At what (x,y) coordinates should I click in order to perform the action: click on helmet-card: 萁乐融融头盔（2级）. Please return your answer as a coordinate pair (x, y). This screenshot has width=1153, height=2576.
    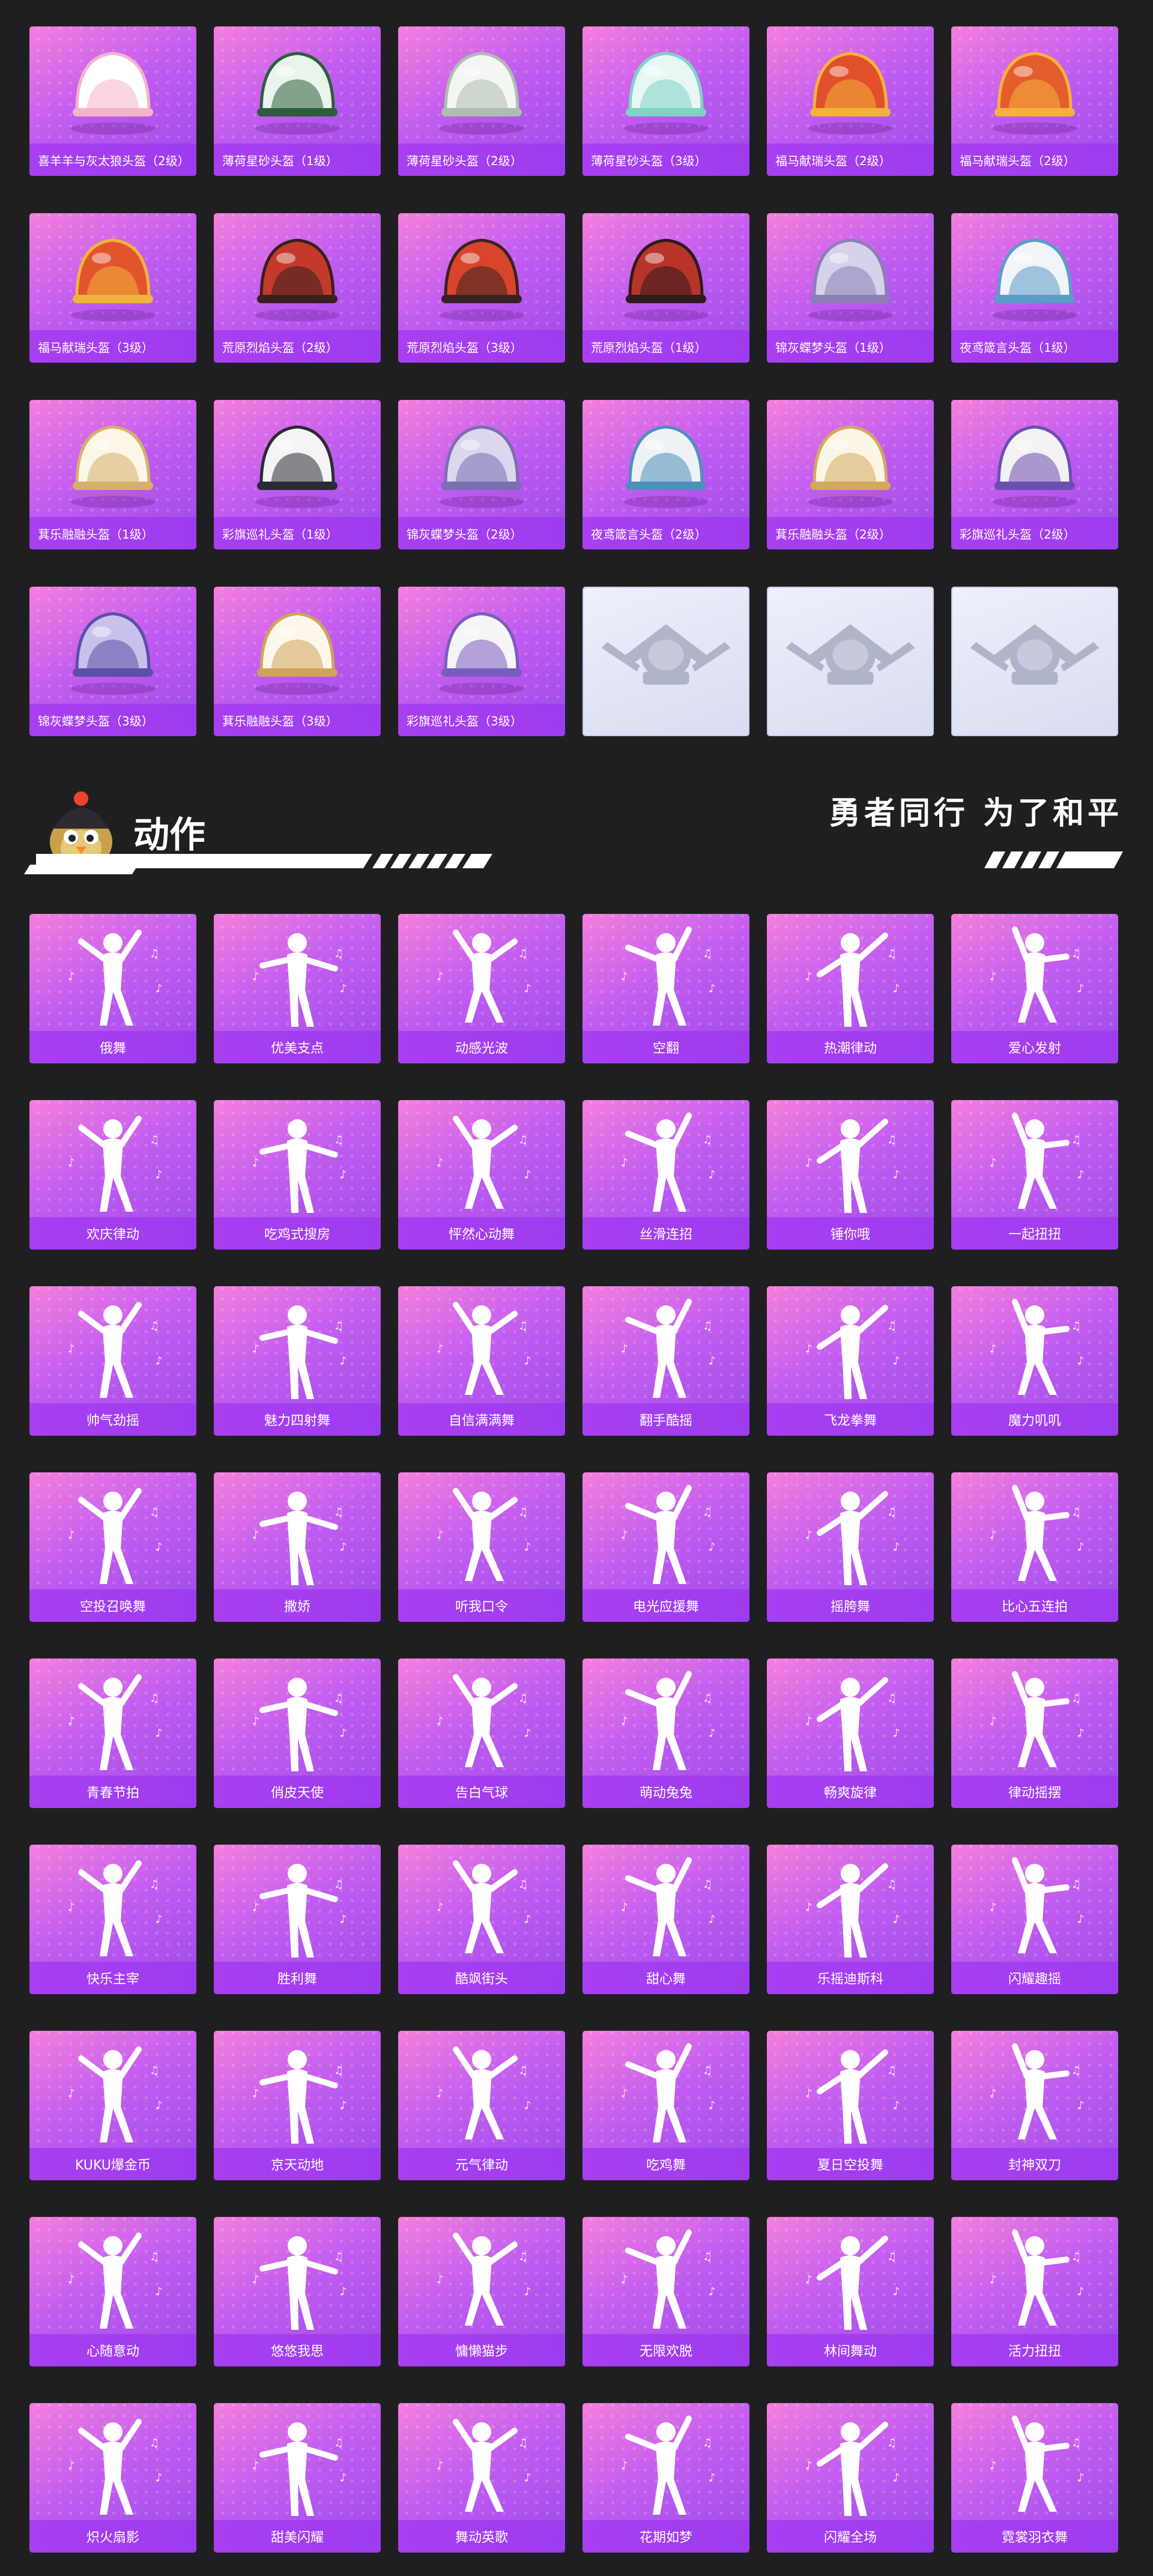
    Looking at the image, I should click on (850, 475).